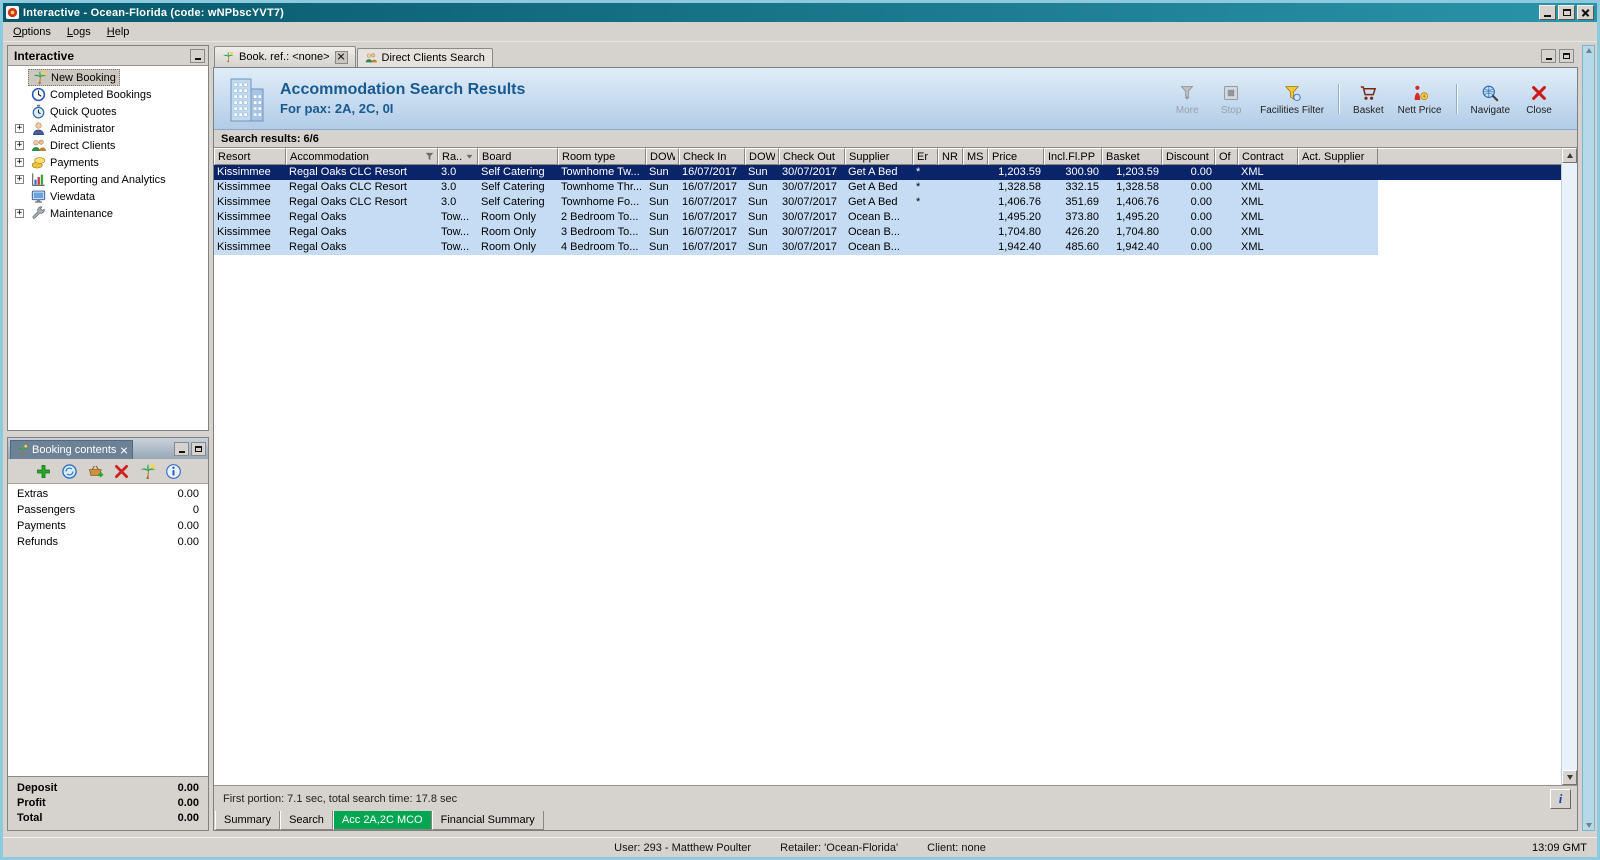 This screenshot has height=860, width=1600. I want to click on column-header-discount: Discount, so click(1188, 156).